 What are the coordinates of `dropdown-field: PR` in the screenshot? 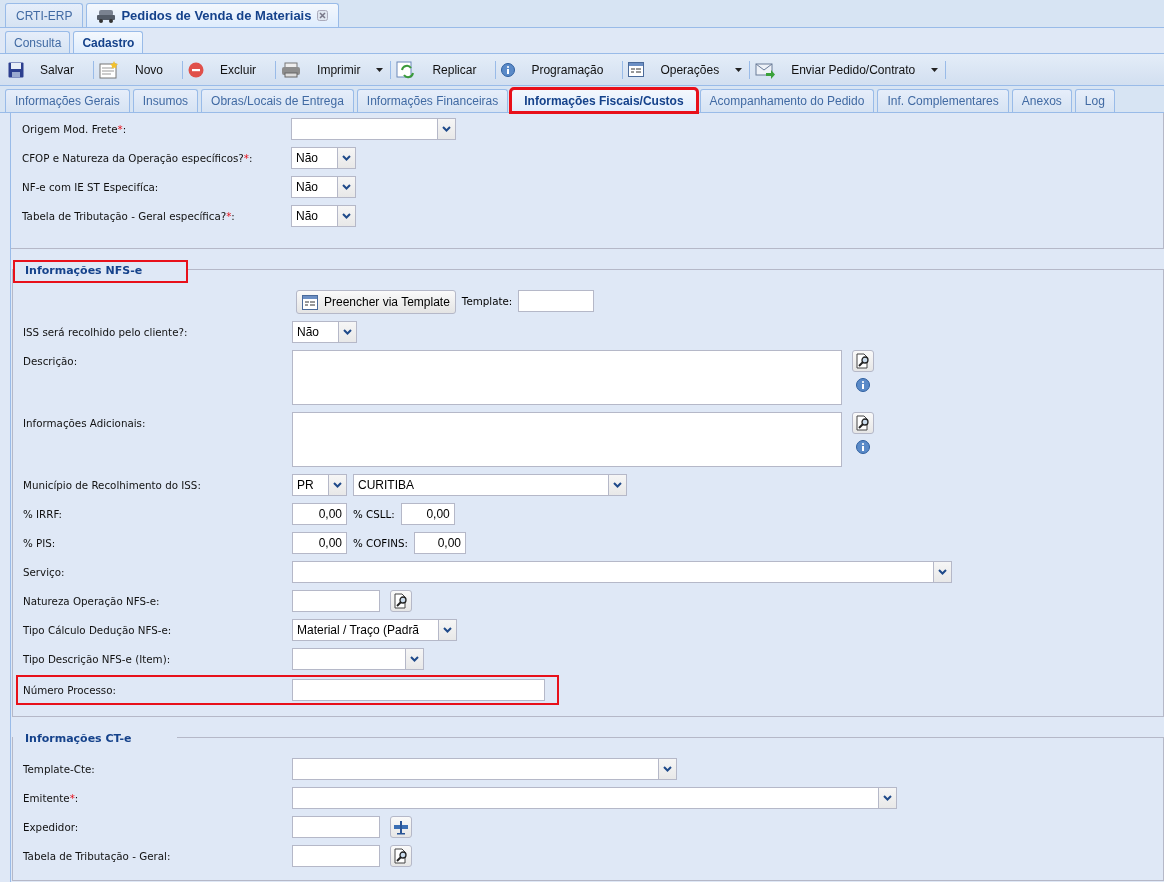 It's located at (319, 485).